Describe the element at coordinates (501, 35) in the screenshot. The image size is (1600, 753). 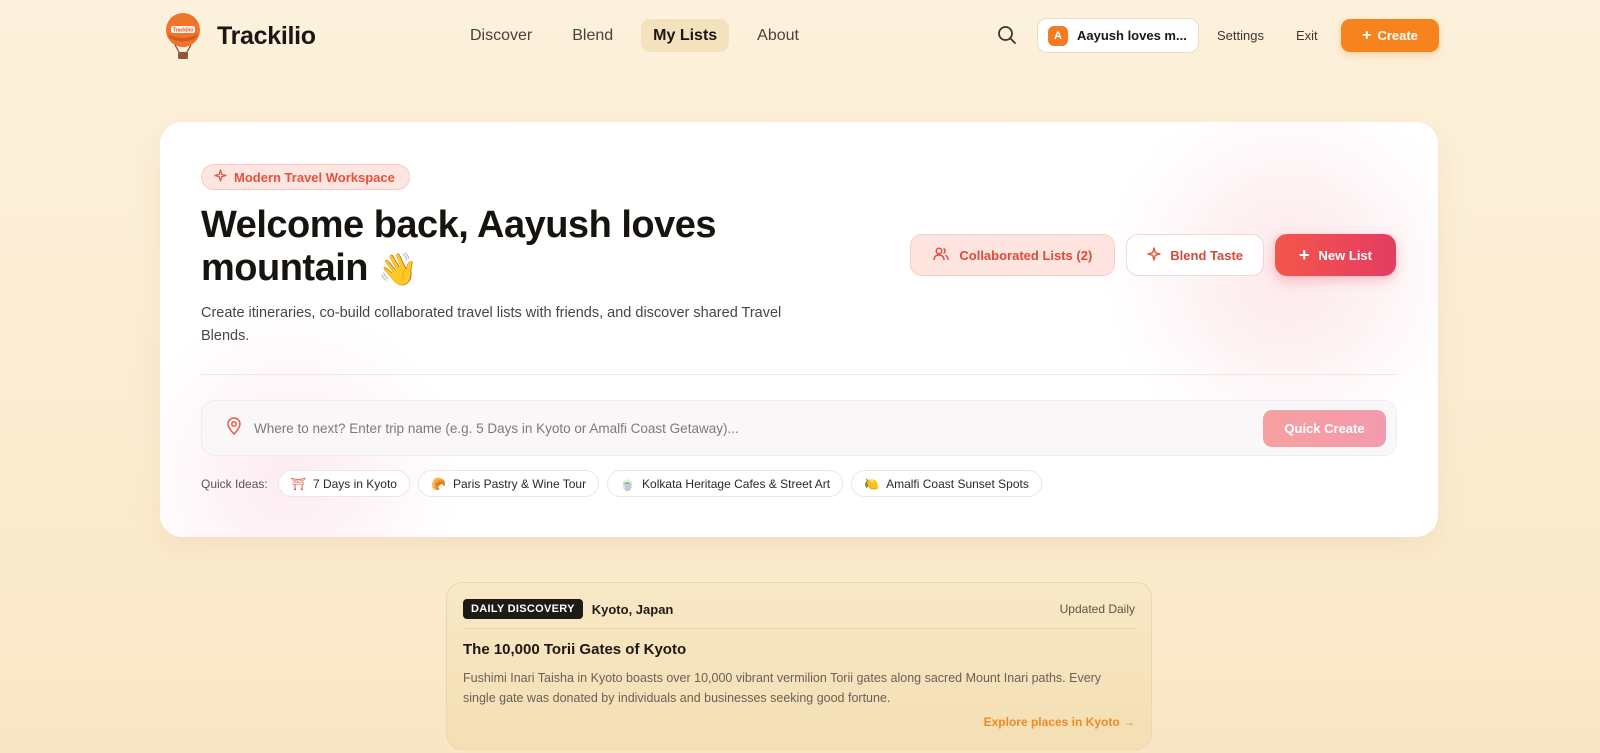
I see `nav-discover: Discover` at that location.